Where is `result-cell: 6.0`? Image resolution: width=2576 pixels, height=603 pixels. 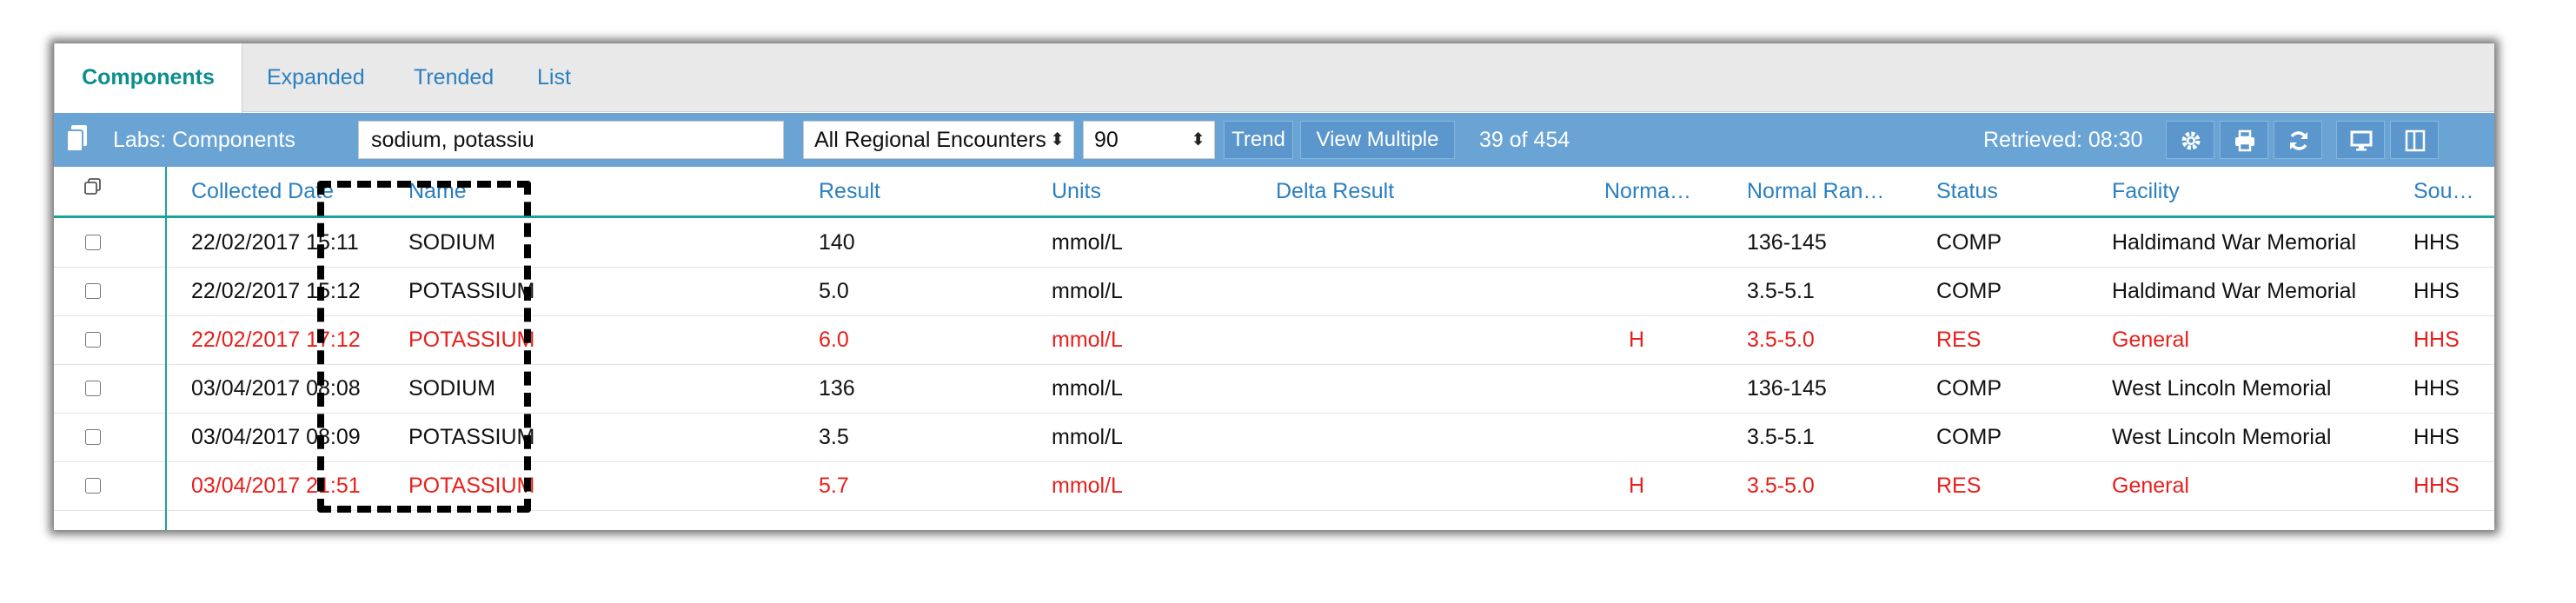
result-cell: 6.0 is located at coordinates (834, 340).